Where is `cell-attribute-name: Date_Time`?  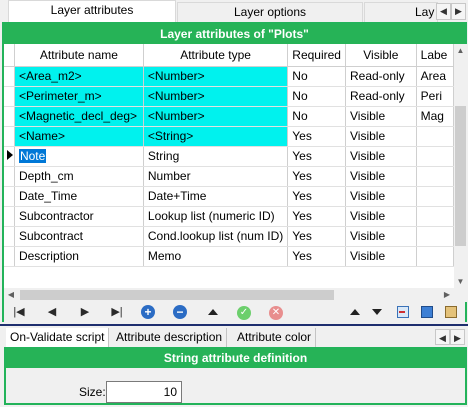
cell-attribute-name: Date_Time is located at coordinates (79, 196).